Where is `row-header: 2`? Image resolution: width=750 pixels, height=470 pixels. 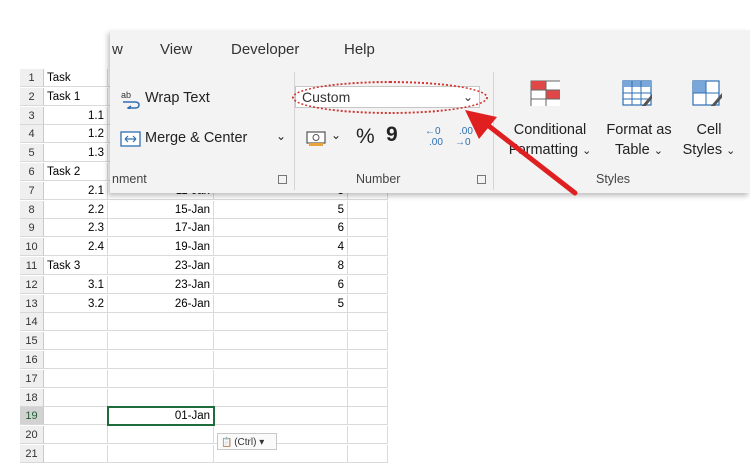
row-header: 2 is located at coordinates (32, 97).